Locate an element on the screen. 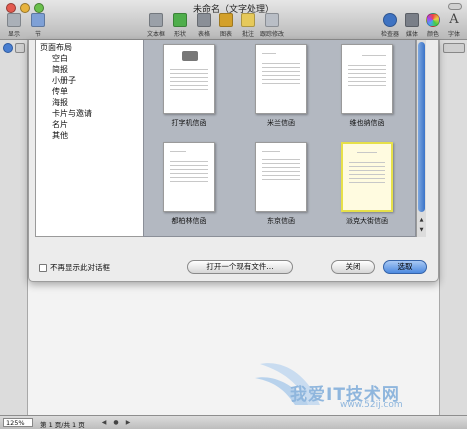  template-grid-scrollbar: ▲ ▼ is located at coordinates (421, 138).